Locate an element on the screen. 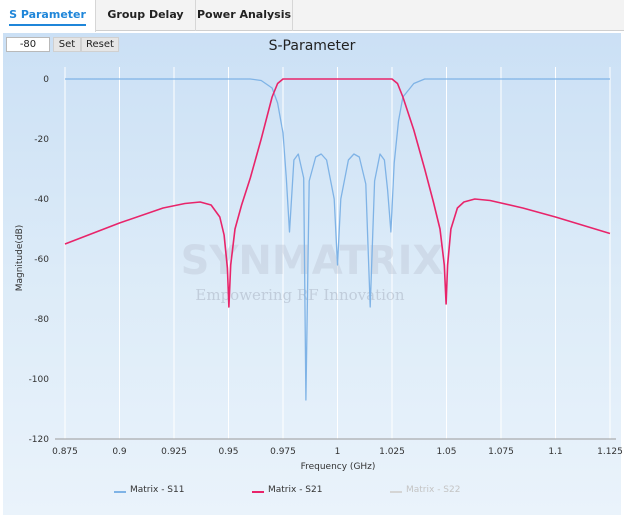 The height and width of the screenshot is (517, 624). legend-label-s11: Matrix - S11 is located at coordinates (157, 490).